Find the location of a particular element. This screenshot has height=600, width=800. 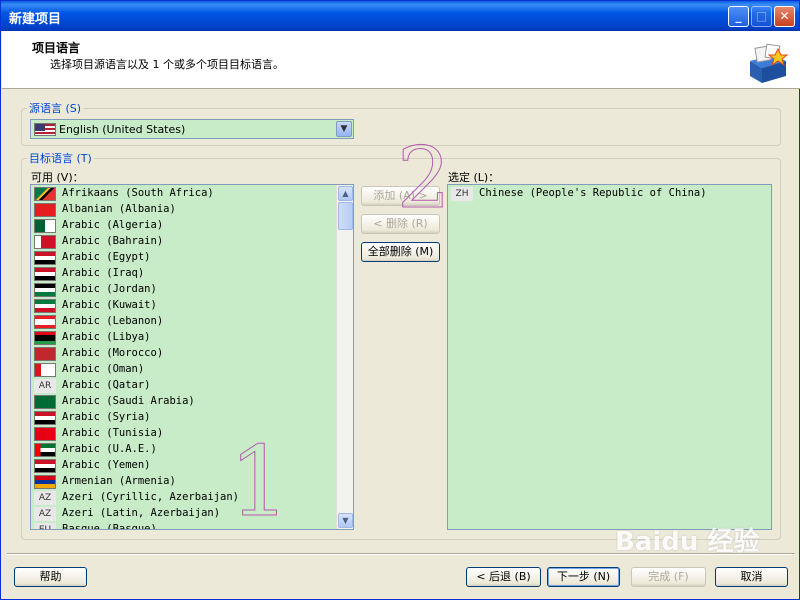

maximize-button: □ is located at coordinates (761, 16).